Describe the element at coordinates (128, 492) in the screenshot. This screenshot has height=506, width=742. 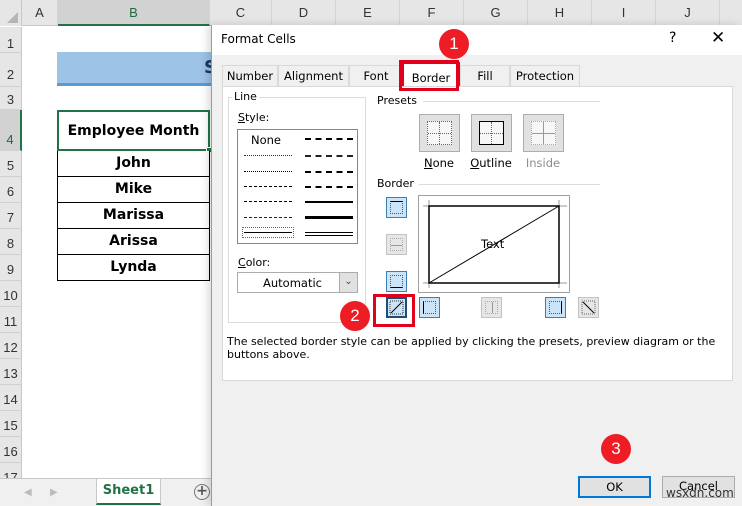
I see `sheet-tab-sheet1: Sheet1` at that location.